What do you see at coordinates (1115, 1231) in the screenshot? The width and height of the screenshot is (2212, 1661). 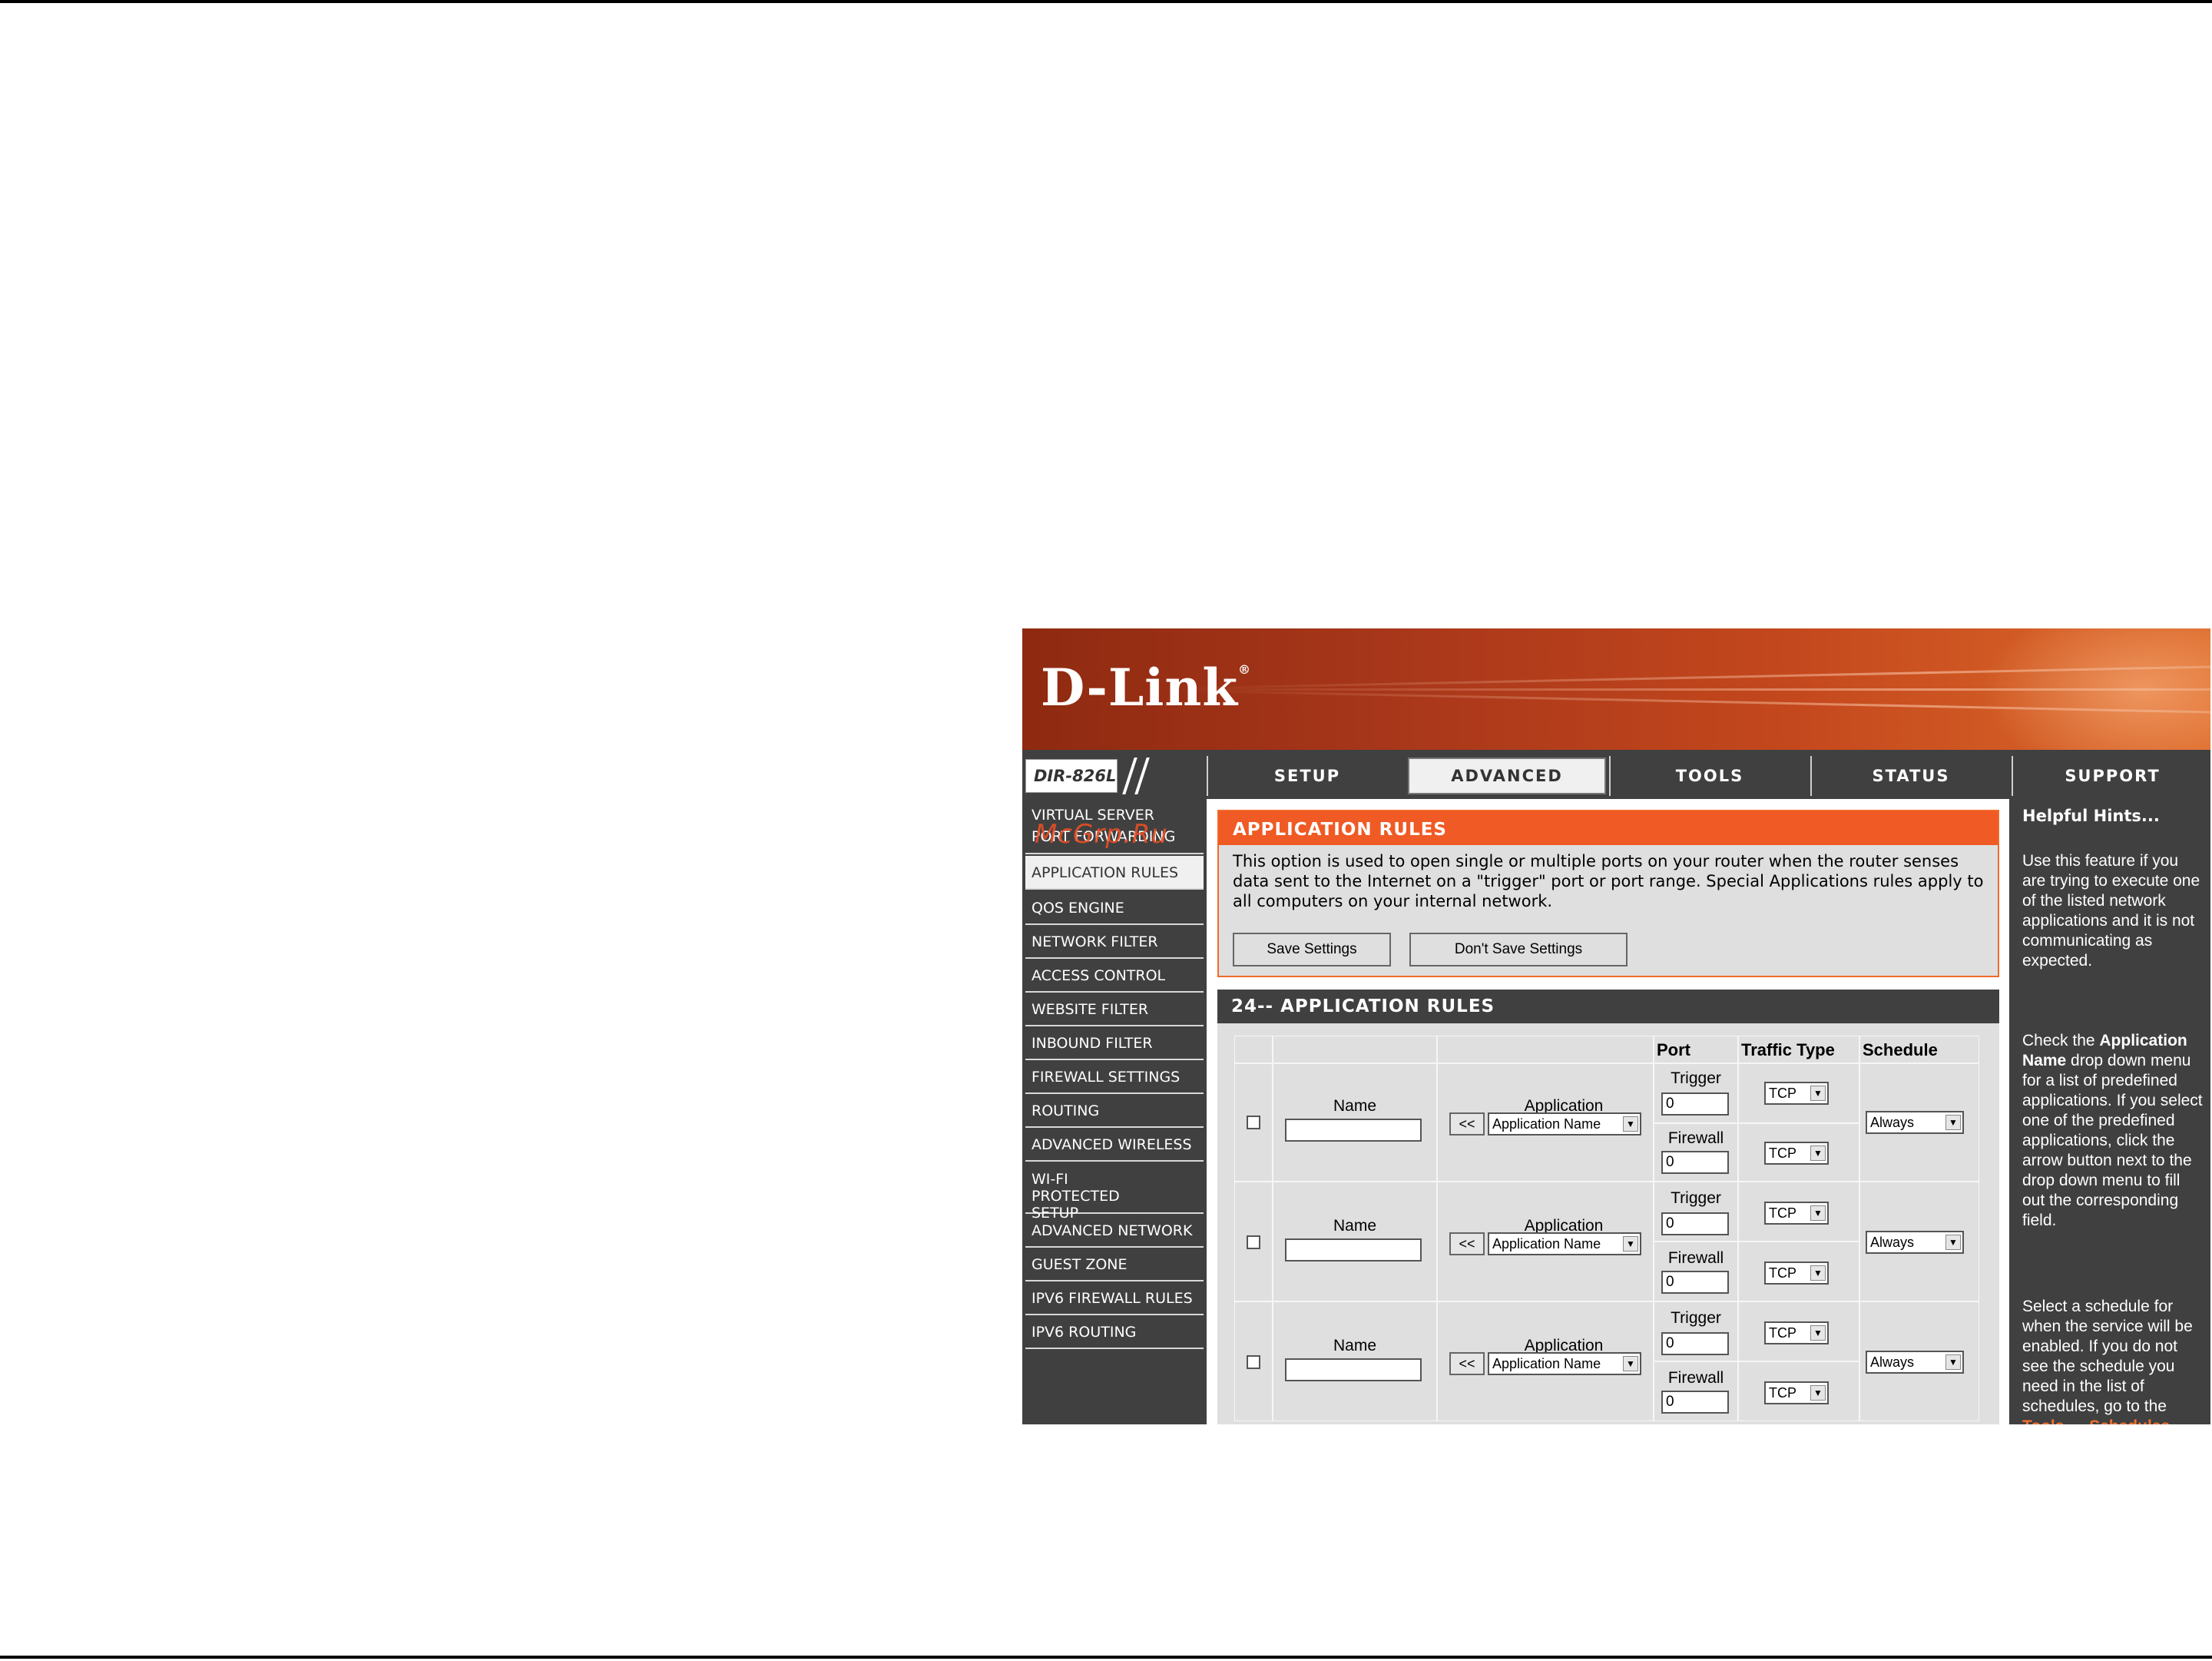 I see `sidebar-item-advanced-network: ADVANCED NETWORK` at bounding box center [1115, 1231].